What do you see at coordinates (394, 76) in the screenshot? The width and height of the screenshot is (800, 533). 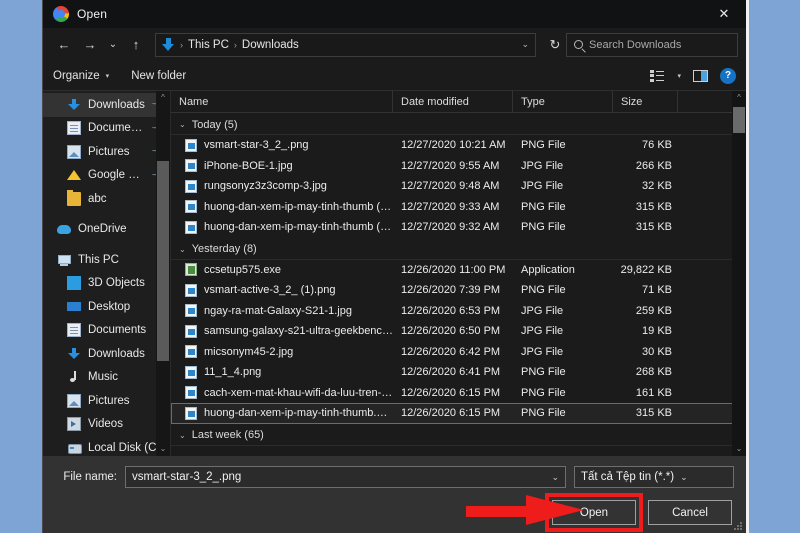 I see `toolbar: Organize ▾ New folder ▾ ?` at bounding box center [394, 76].